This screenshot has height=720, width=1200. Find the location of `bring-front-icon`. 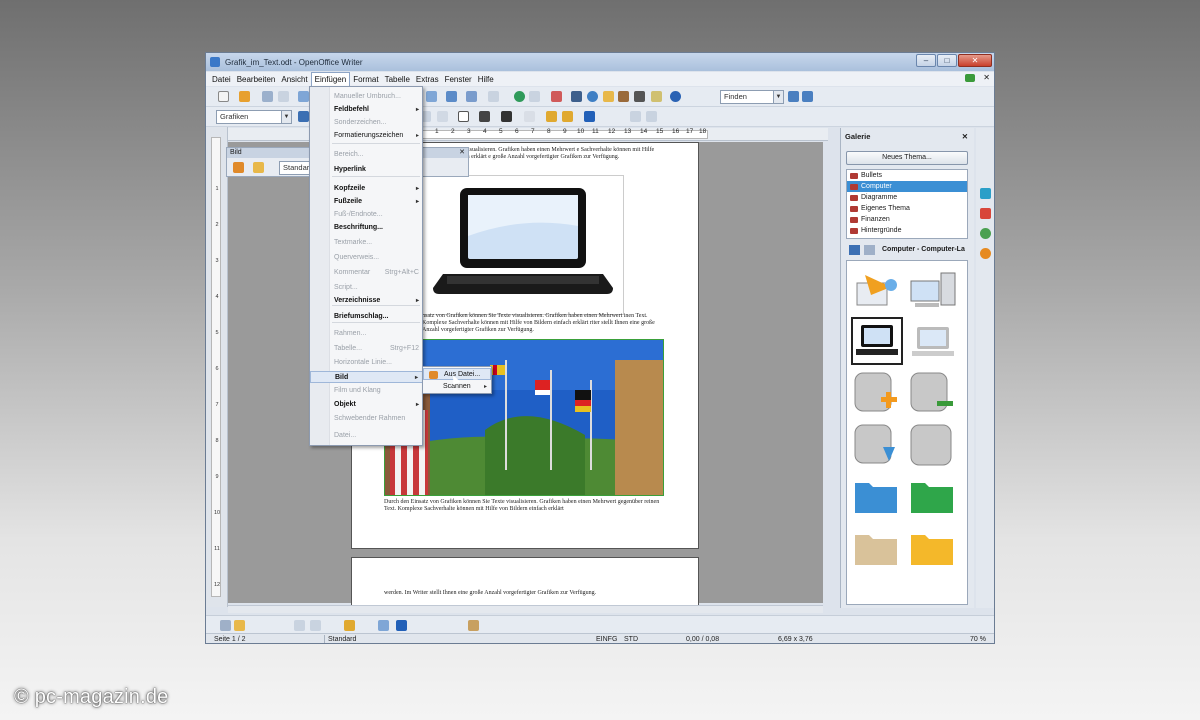

bring-front-icon is located at coordinates (551, 116).